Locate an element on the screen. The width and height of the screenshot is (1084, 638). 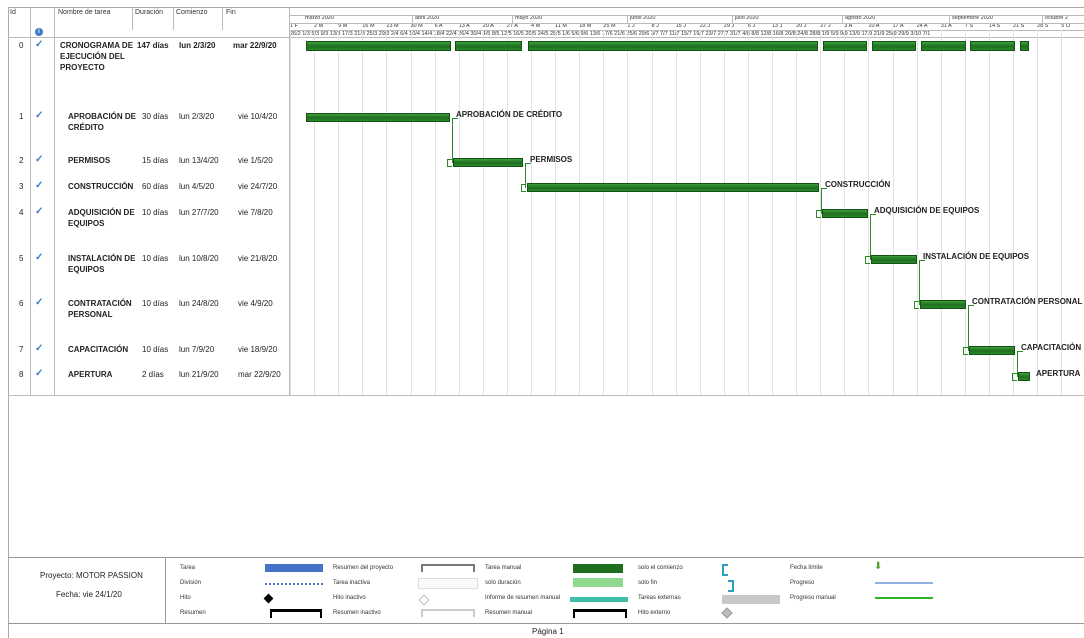
month-divider is located at coordinates (512, 19).